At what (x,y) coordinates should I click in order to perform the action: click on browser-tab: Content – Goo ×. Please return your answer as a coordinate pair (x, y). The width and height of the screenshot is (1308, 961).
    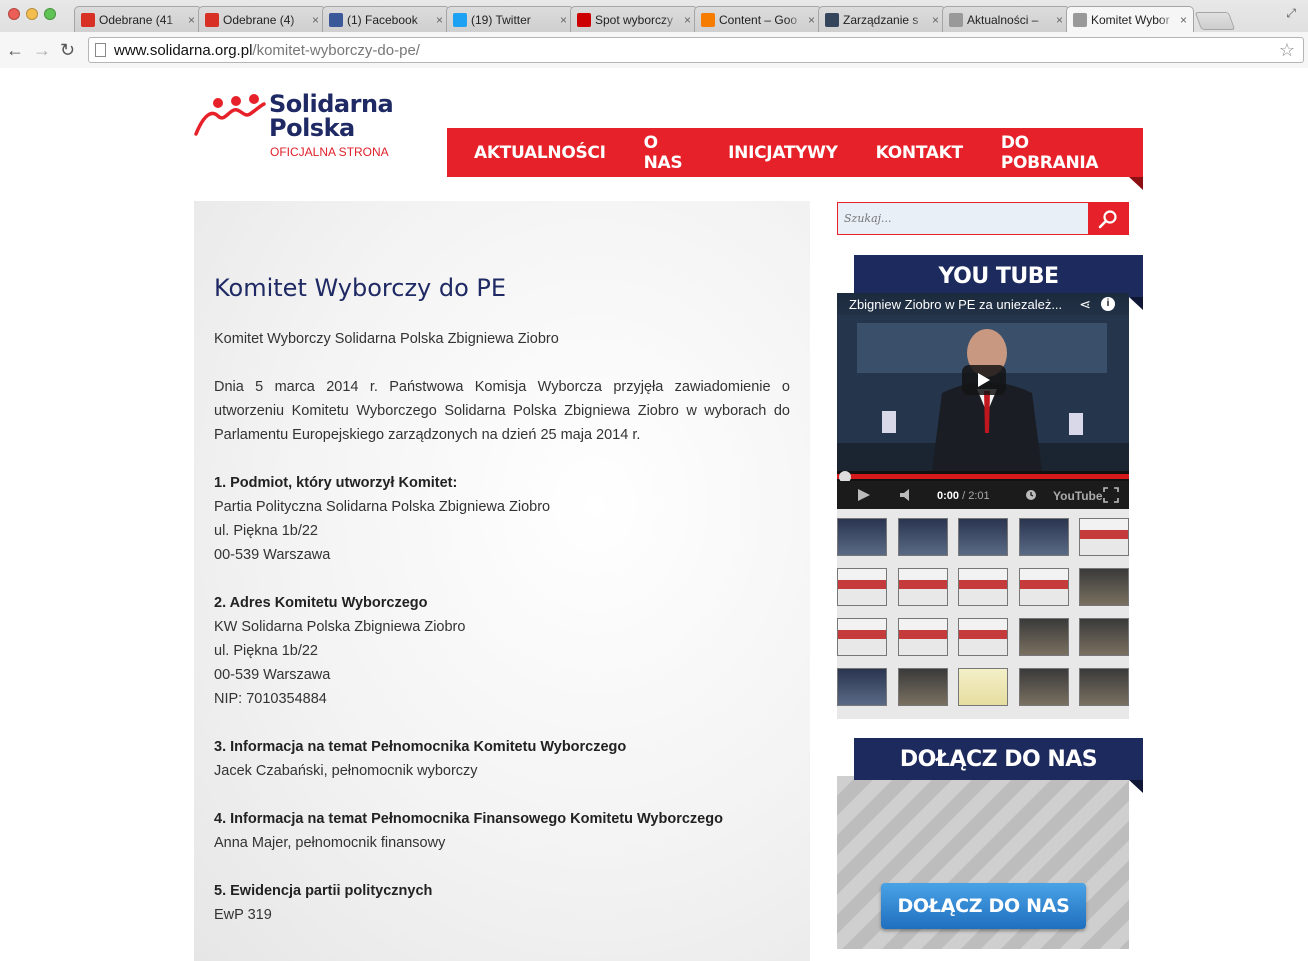
    Looking at the image, I should click on (758, 19).